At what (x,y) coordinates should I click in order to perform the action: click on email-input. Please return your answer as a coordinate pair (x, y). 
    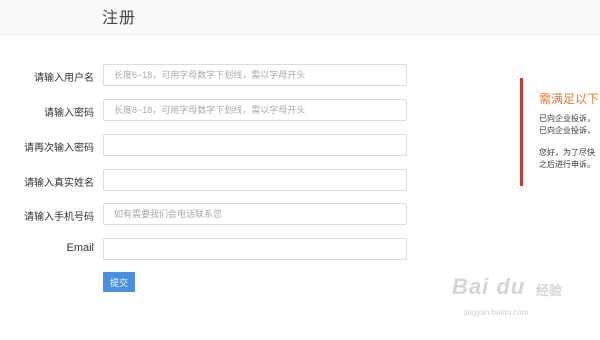
    Looking at the image, I should click on (255, 249).